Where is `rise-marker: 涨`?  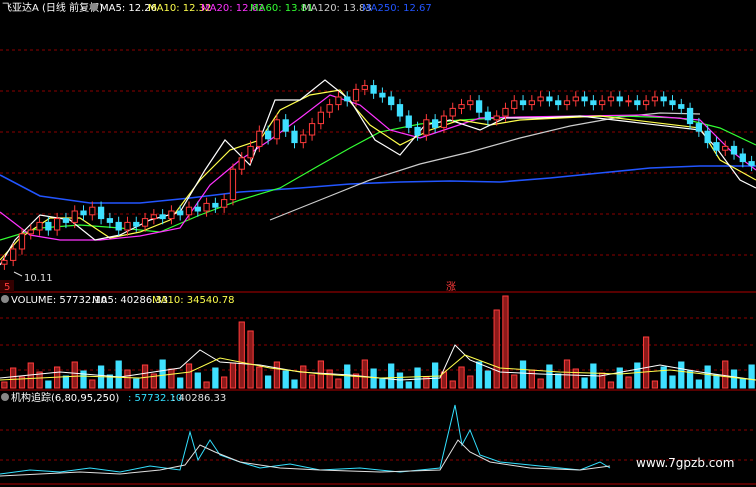 rise-marker: 涨 is located at coordinates (451, 287).